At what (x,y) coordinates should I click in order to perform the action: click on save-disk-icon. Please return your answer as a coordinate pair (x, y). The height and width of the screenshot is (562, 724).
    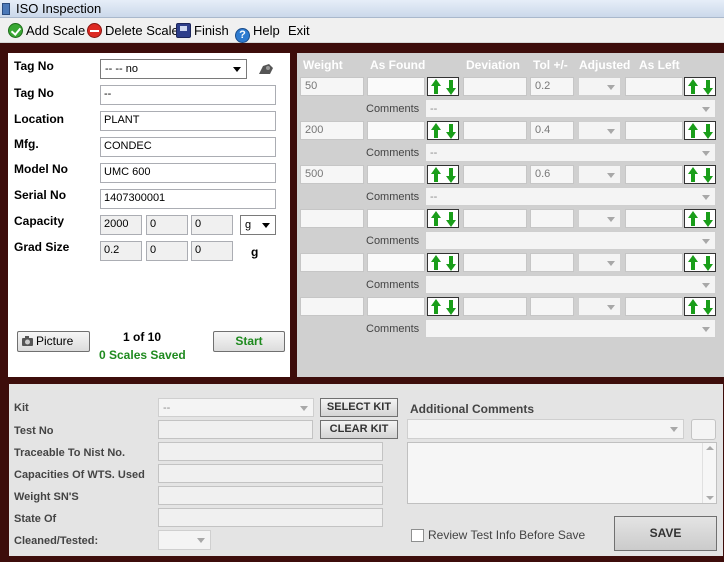
    Looking at the image, I should click on (183, 30).